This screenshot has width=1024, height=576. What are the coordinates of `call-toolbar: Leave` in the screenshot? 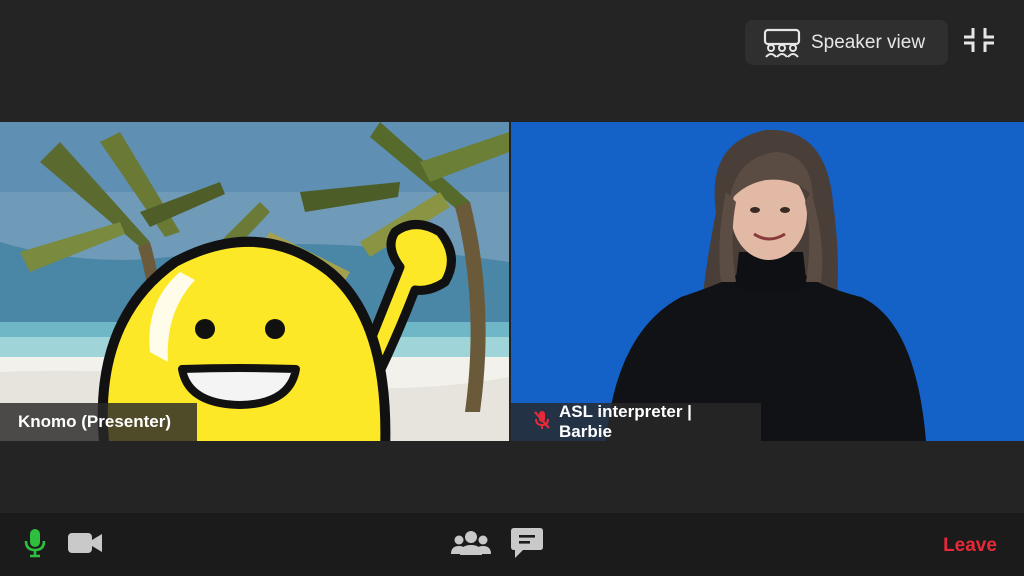 It's located at (512, 544).